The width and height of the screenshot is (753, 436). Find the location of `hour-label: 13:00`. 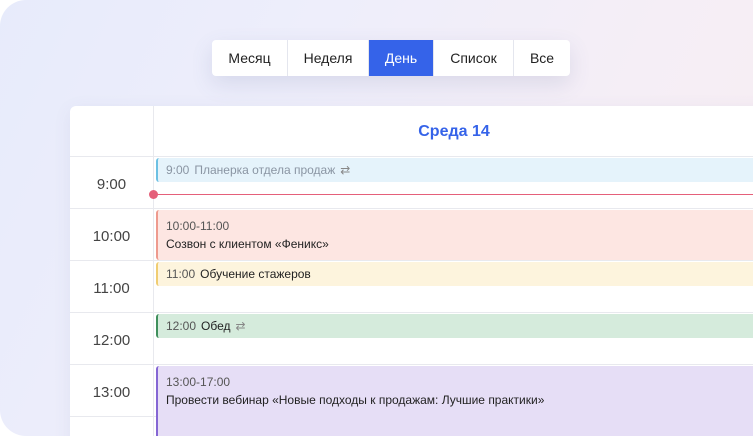

hour-label: 13:00 is located at coordinates (111, 392).